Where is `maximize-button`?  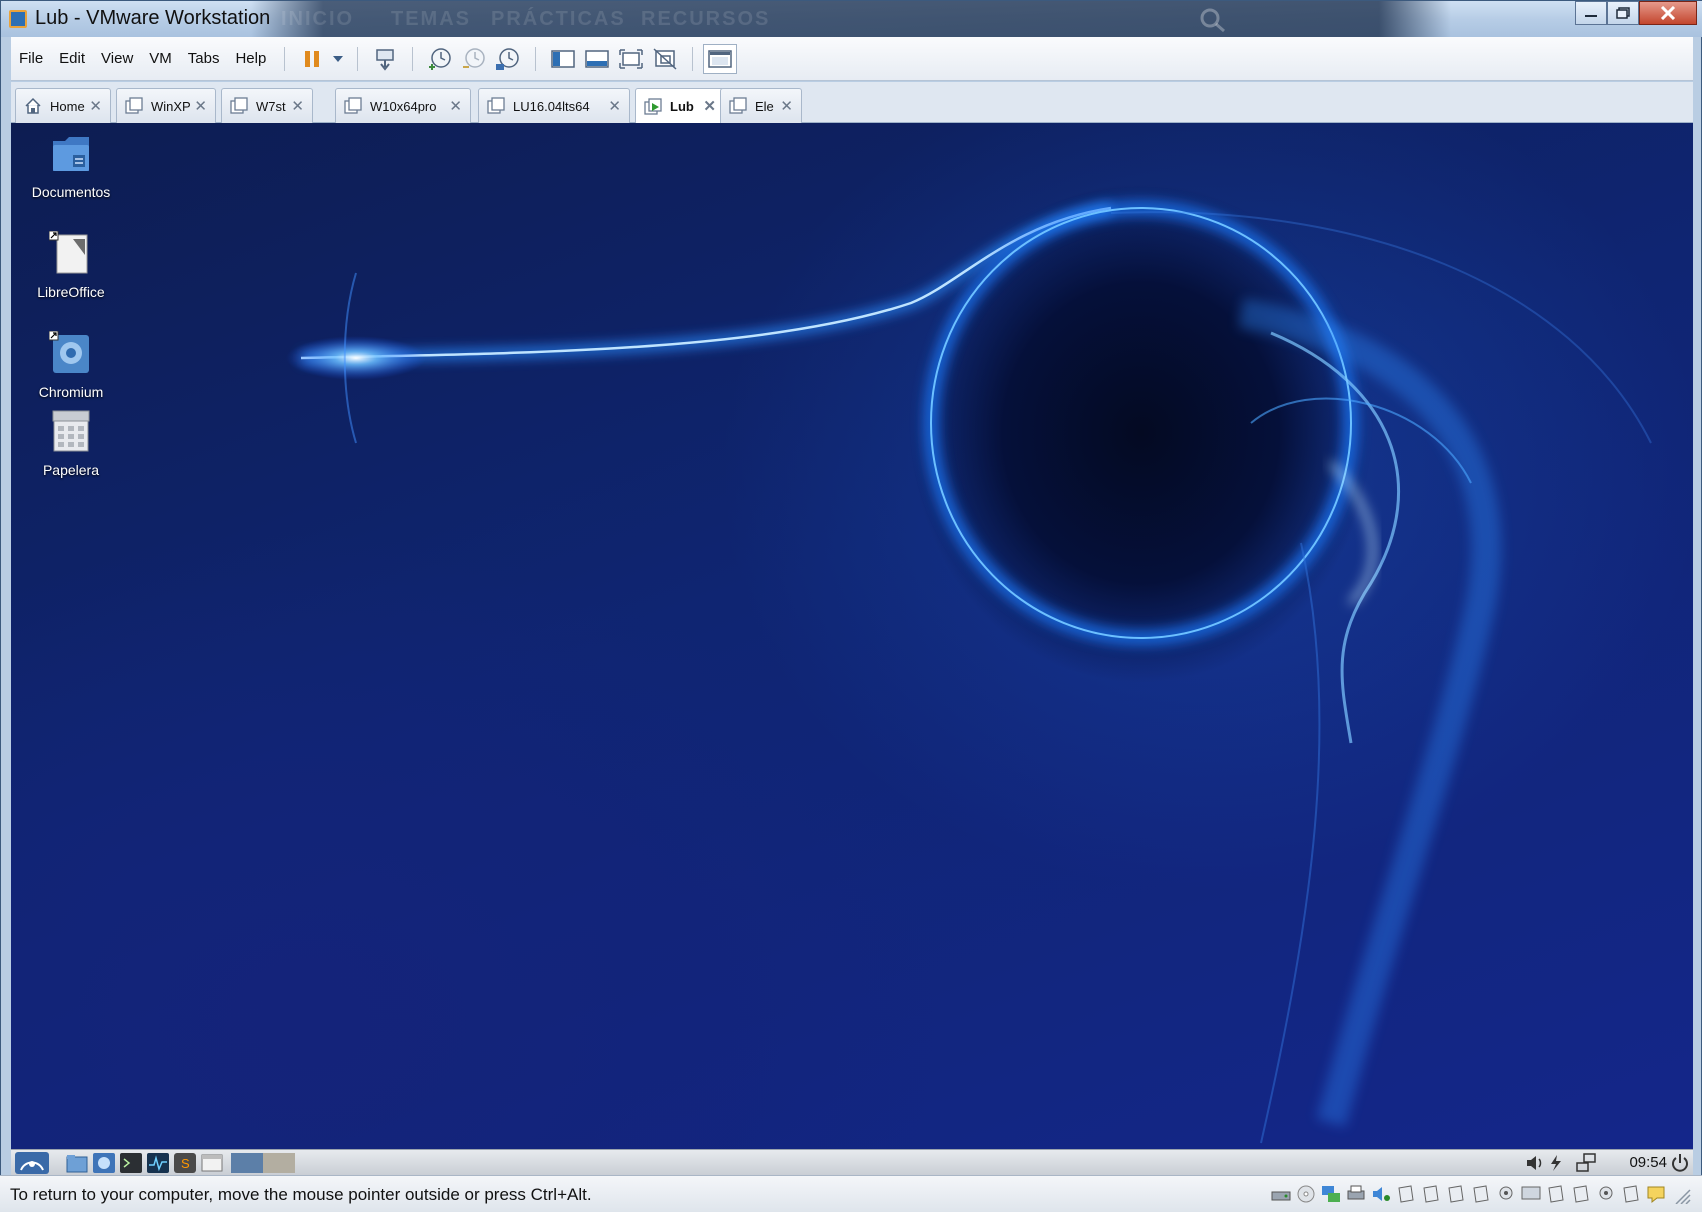
maximize-button is located at coordinates (1623, 13).